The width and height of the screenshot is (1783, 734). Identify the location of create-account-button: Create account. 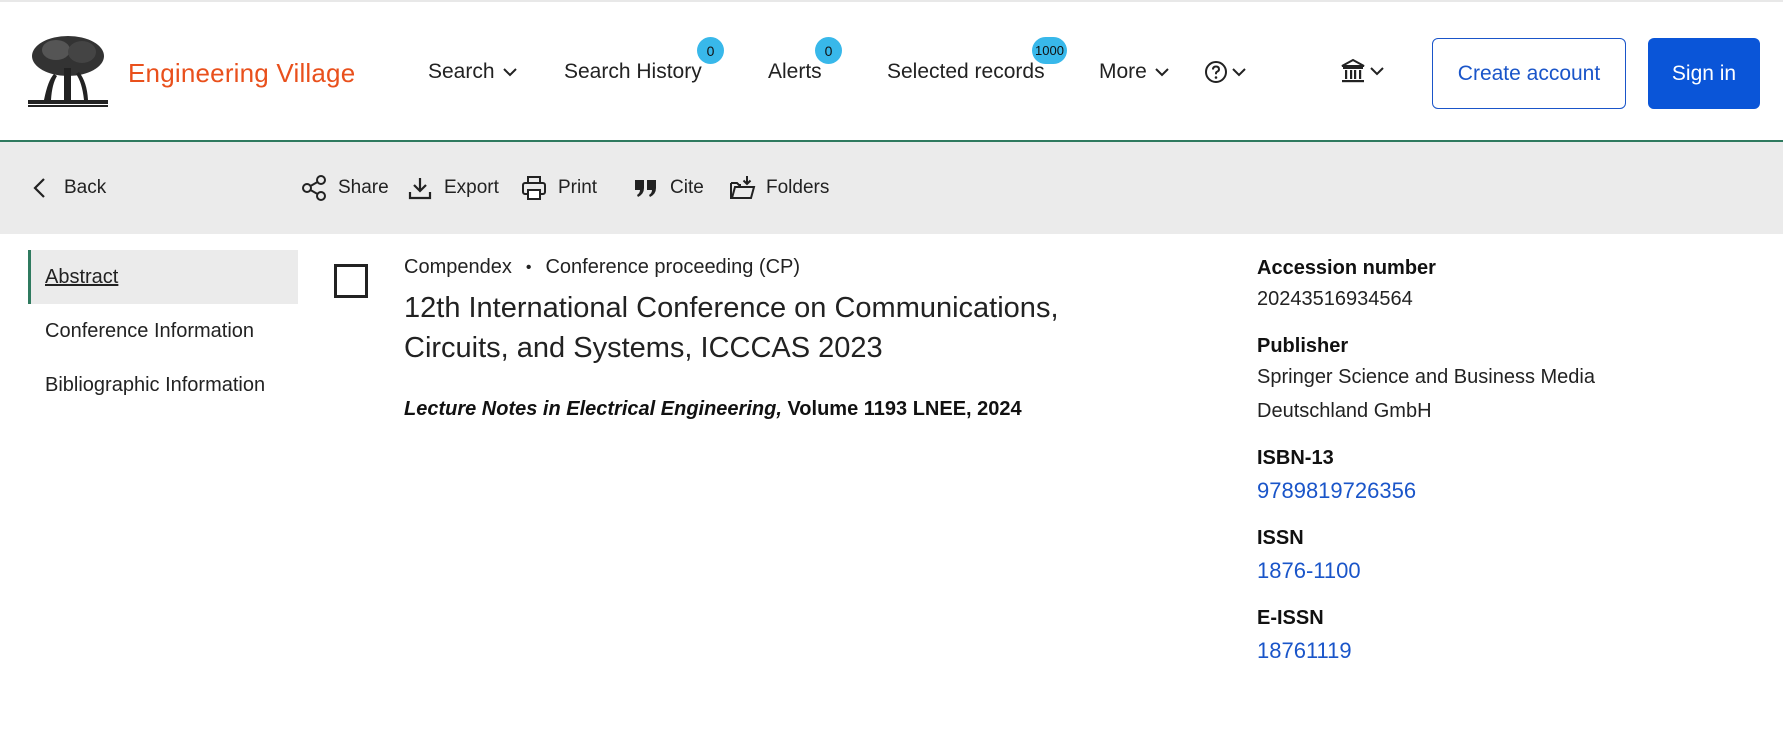
(1529, 73).